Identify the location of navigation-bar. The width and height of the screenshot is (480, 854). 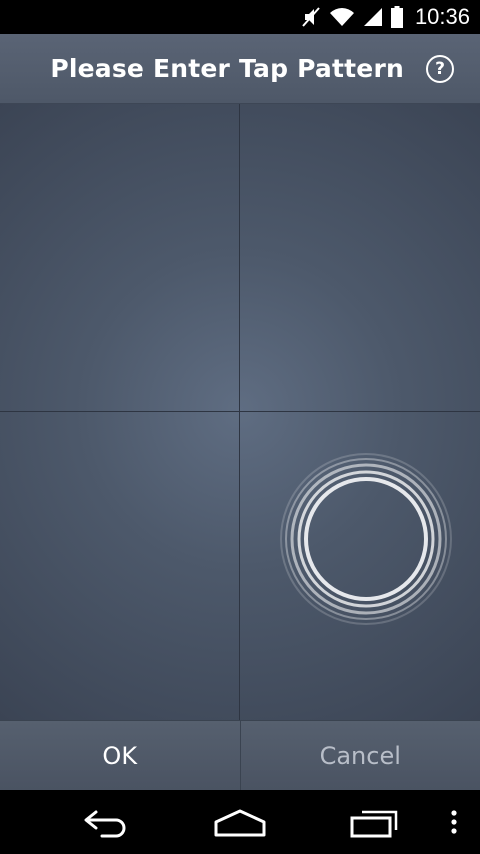
(240, 822).